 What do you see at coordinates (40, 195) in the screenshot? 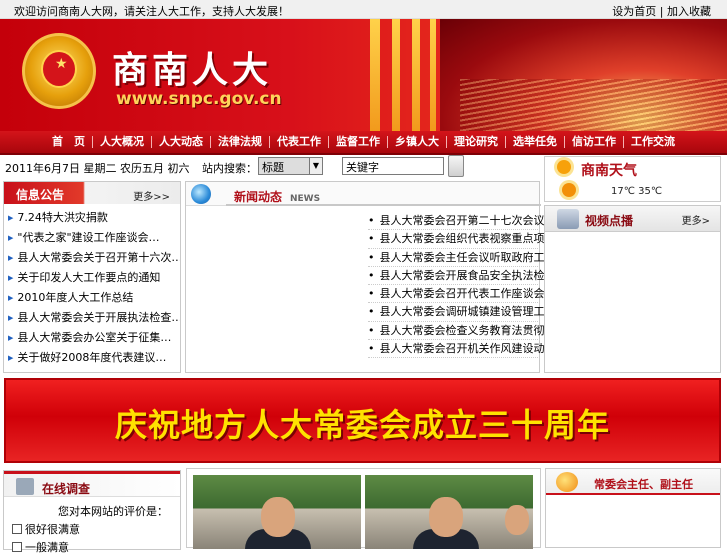
I see `notice-title: 信息公告` at bounding box center [40, 195].